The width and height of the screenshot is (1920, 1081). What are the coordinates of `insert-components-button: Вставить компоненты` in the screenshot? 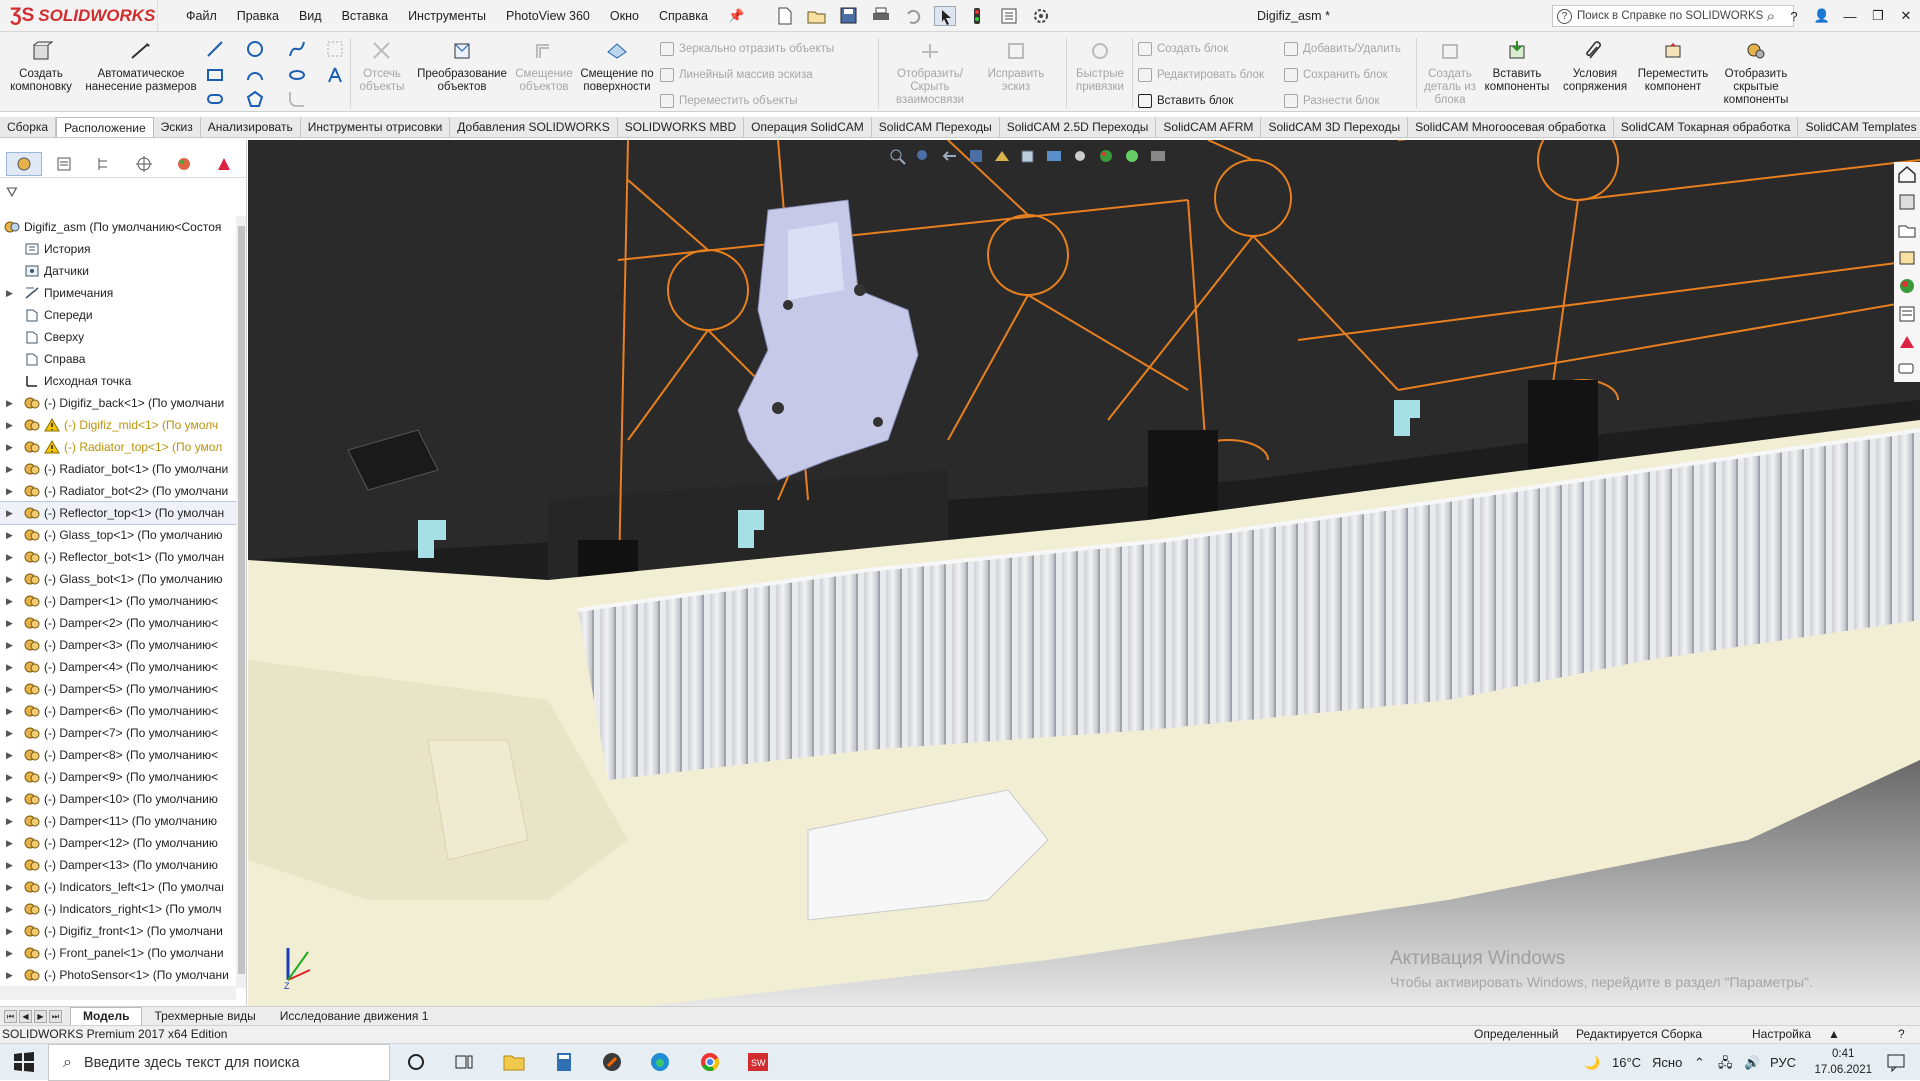 It's located at (1517, 67).